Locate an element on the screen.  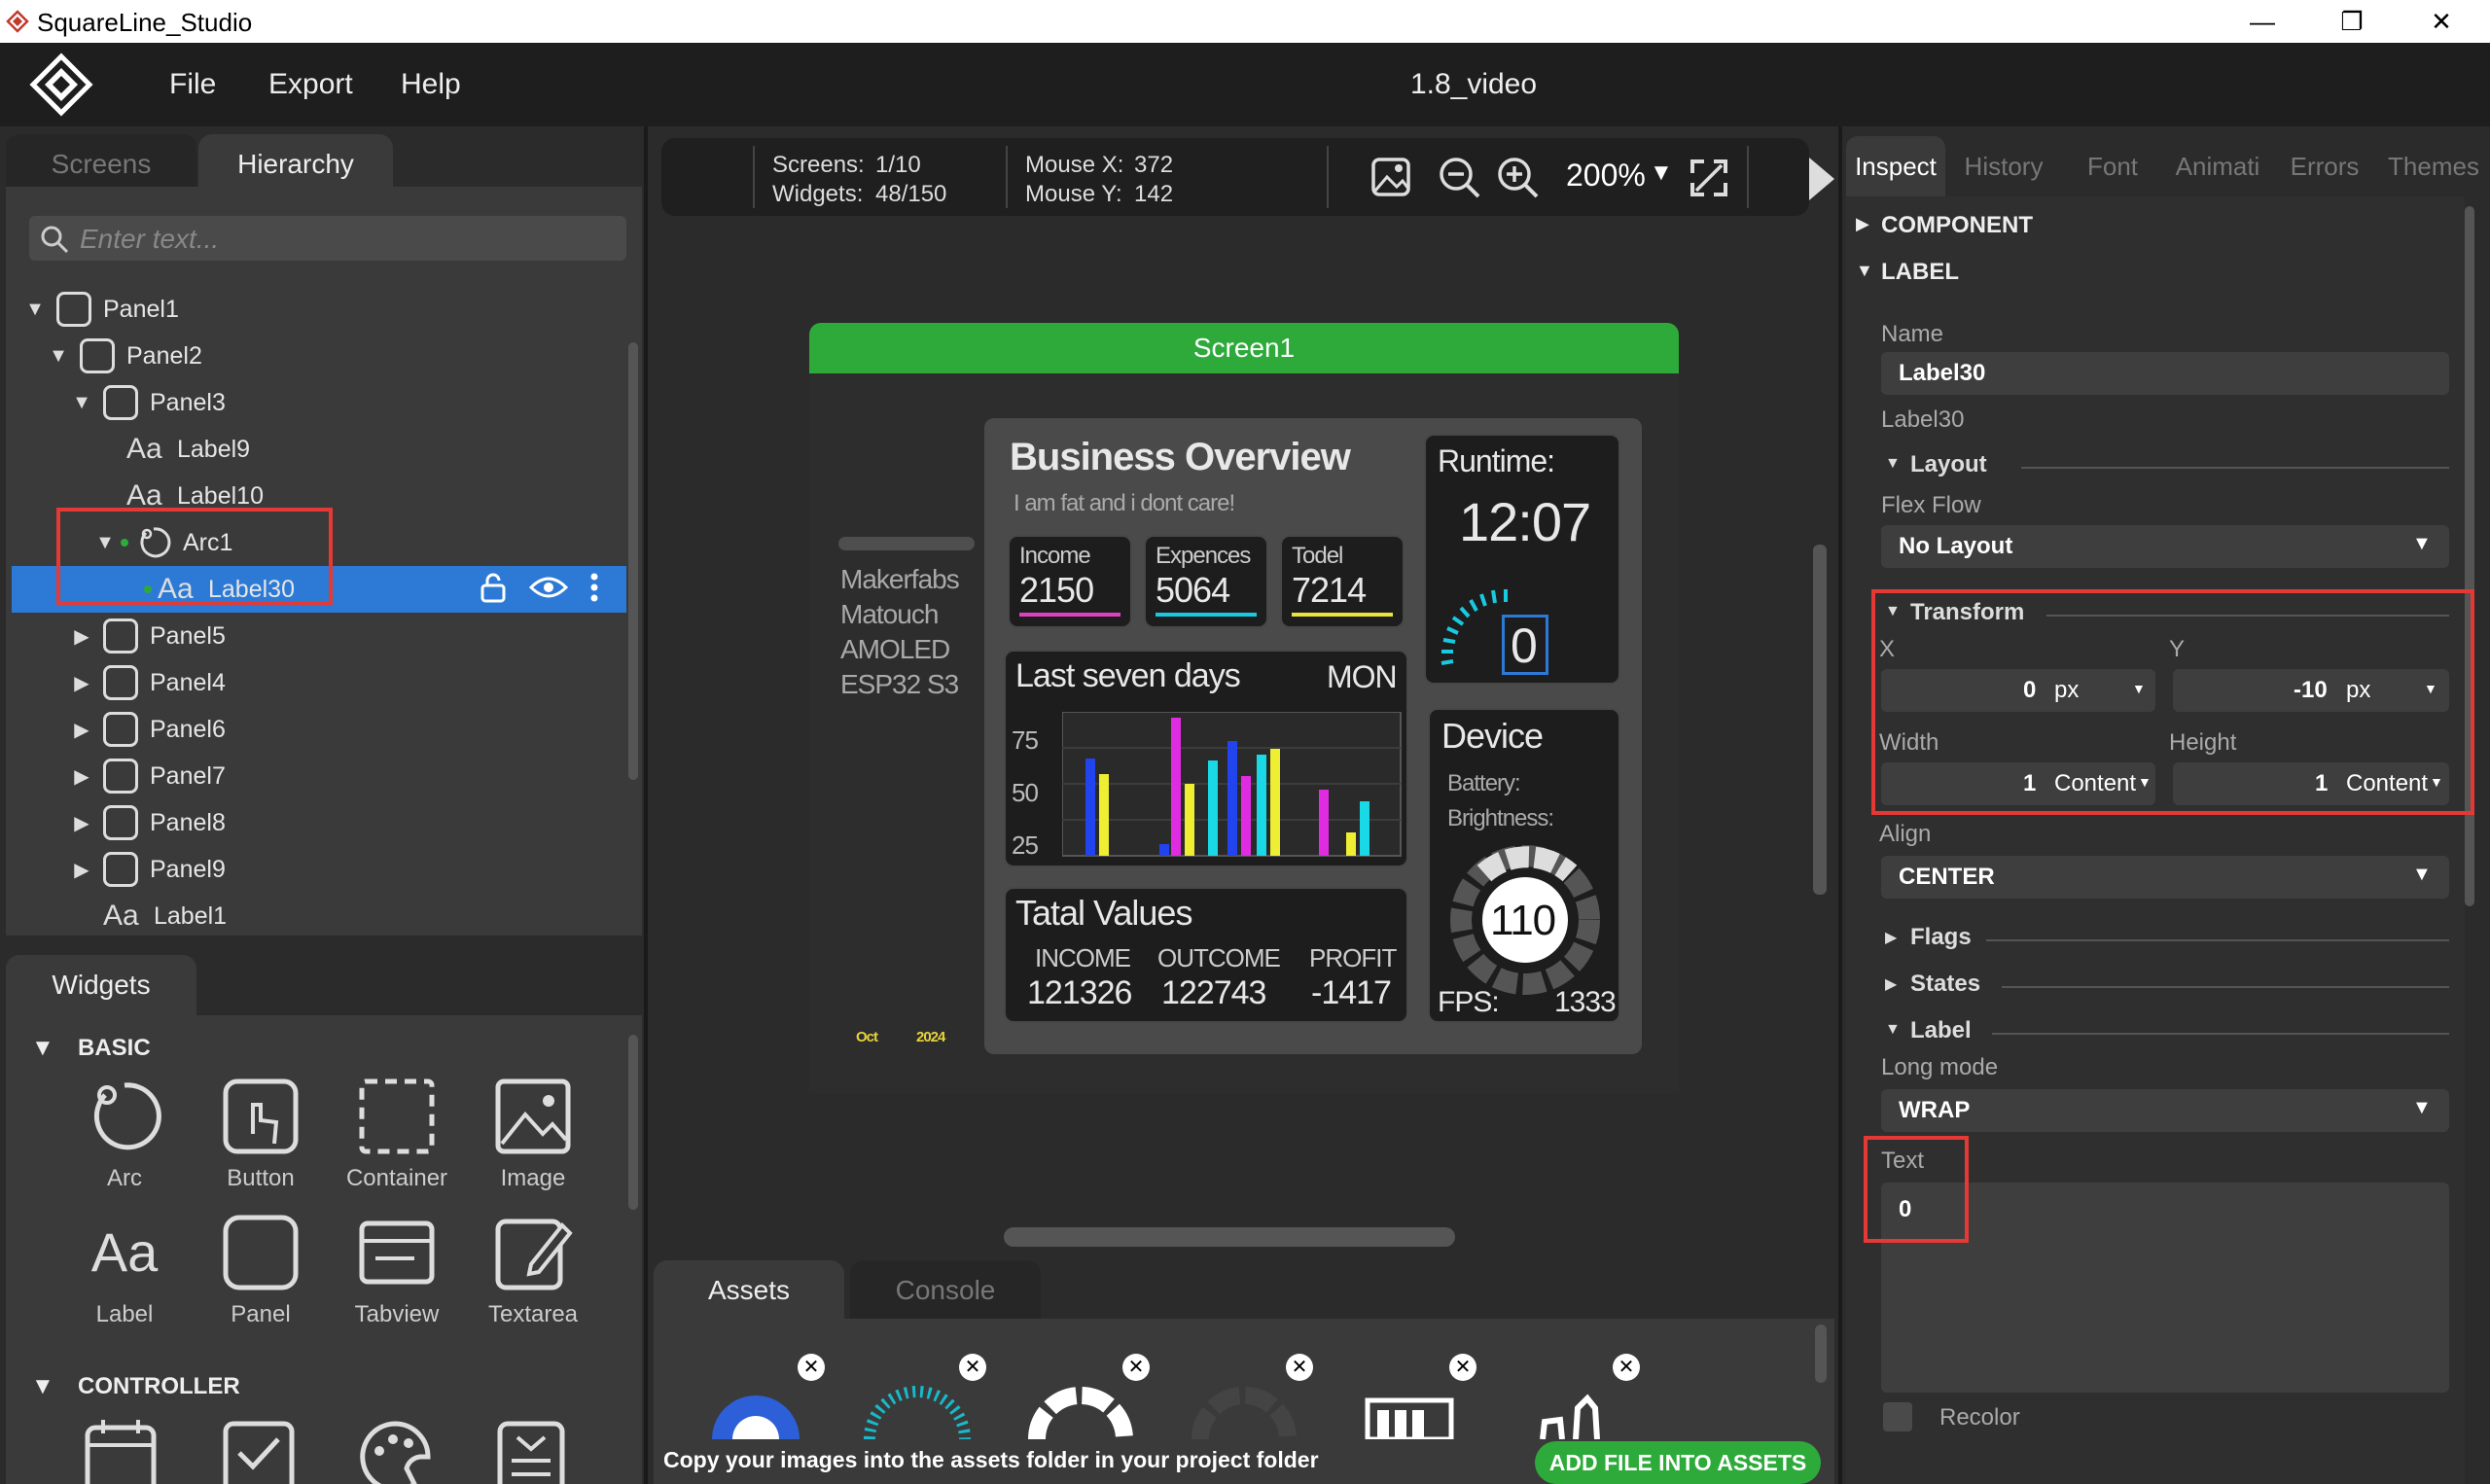
asset-ring-white-icon is located at coordinates (1080, 1409).